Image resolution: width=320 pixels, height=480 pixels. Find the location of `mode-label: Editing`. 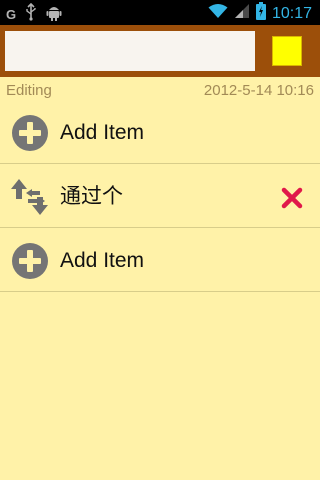

mode-label: Editing is located at coordinates (29, 90).